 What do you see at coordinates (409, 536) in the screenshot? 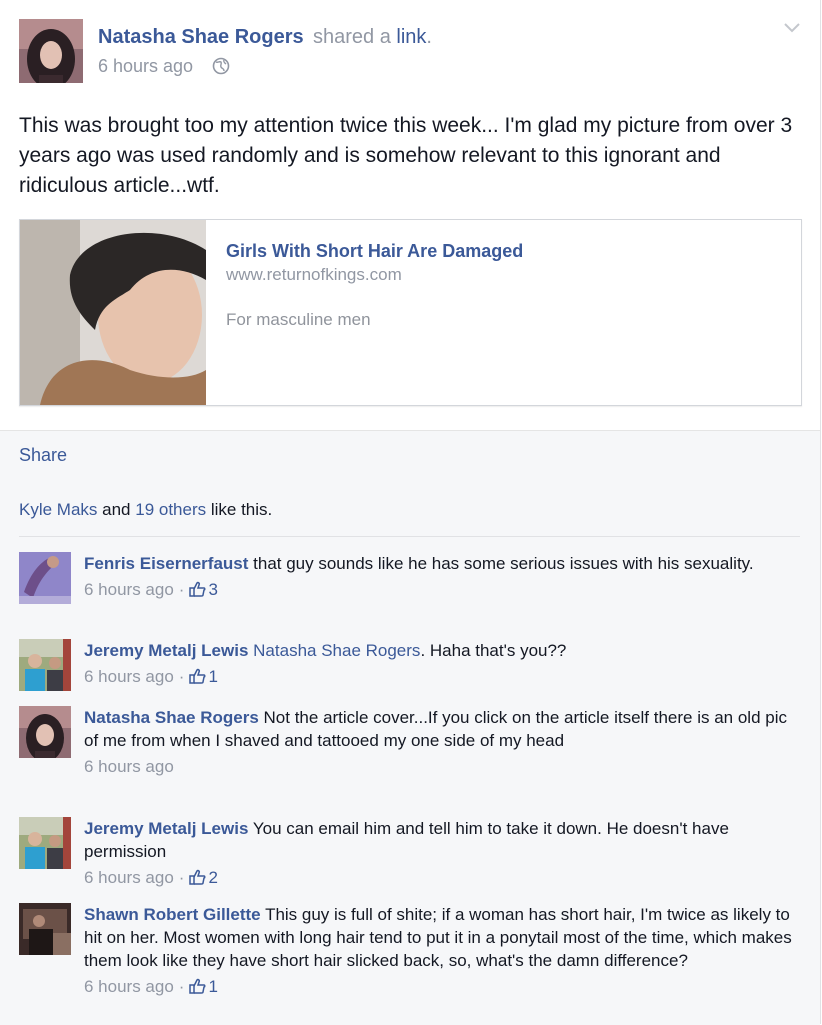
I see `divider` at bounding box center [409, 536].